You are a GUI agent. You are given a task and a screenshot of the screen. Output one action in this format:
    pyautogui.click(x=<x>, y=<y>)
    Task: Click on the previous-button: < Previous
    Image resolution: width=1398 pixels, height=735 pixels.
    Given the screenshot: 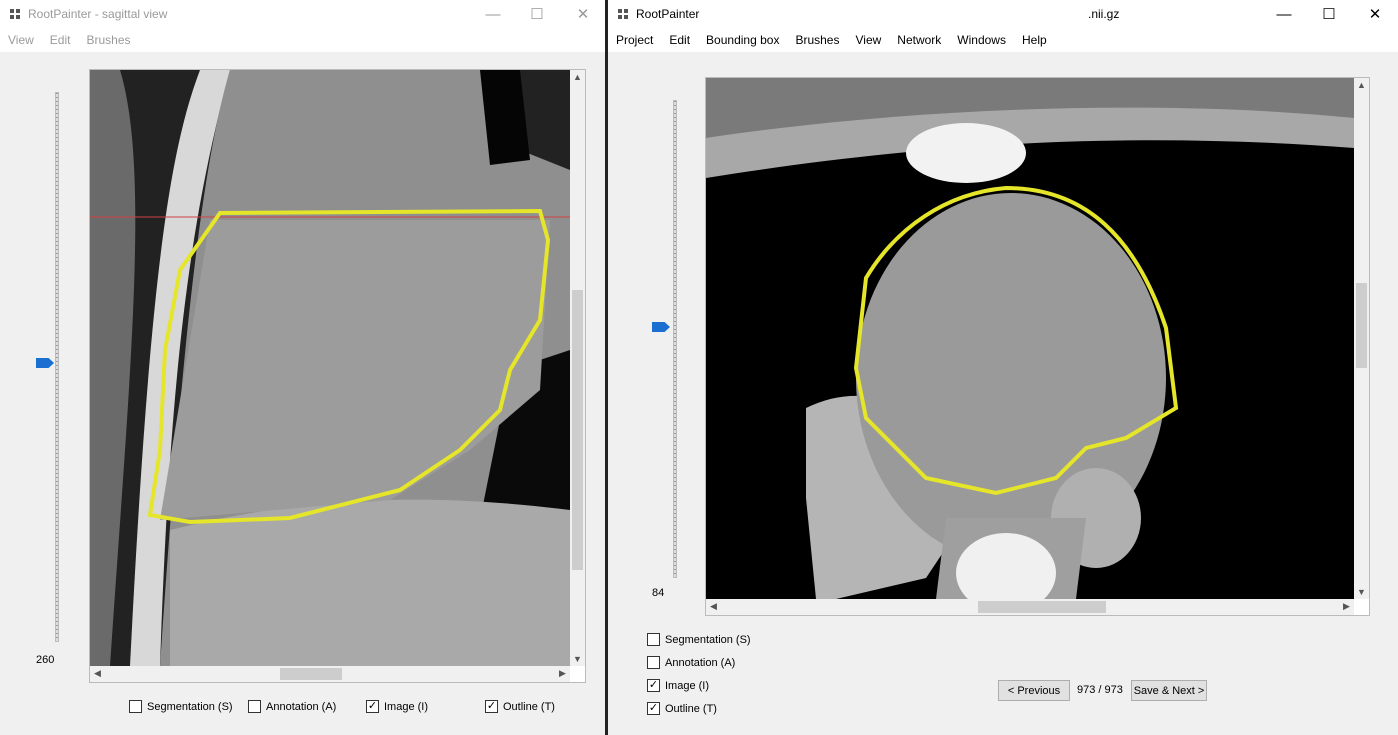 What is the action you would take?
    pyautogui.click(x=1034, y=690)
    